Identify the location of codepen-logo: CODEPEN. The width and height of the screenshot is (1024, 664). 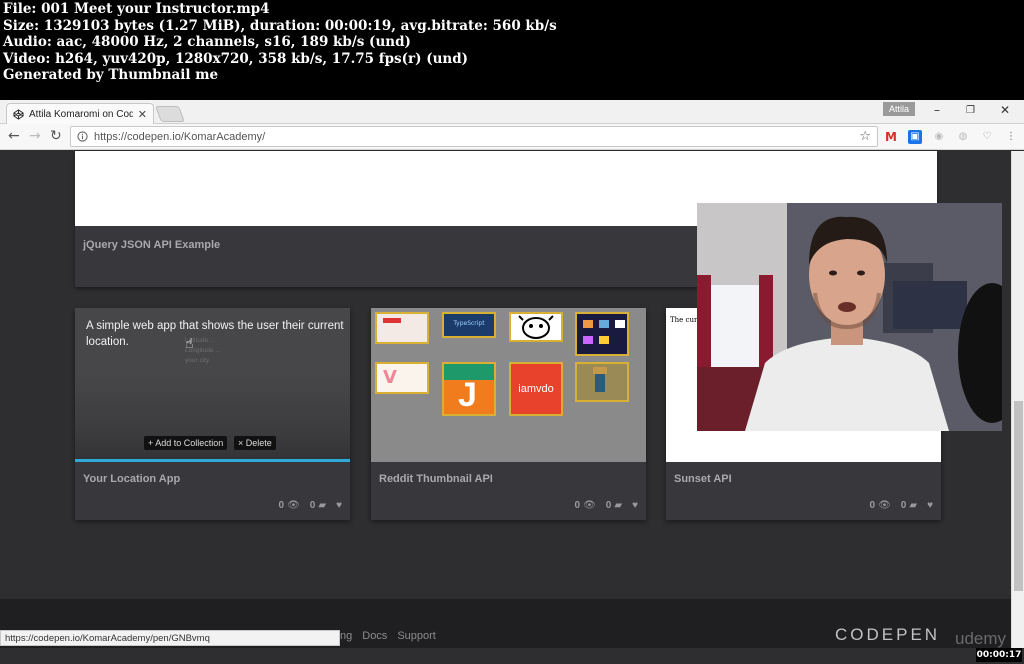
(887, 635).